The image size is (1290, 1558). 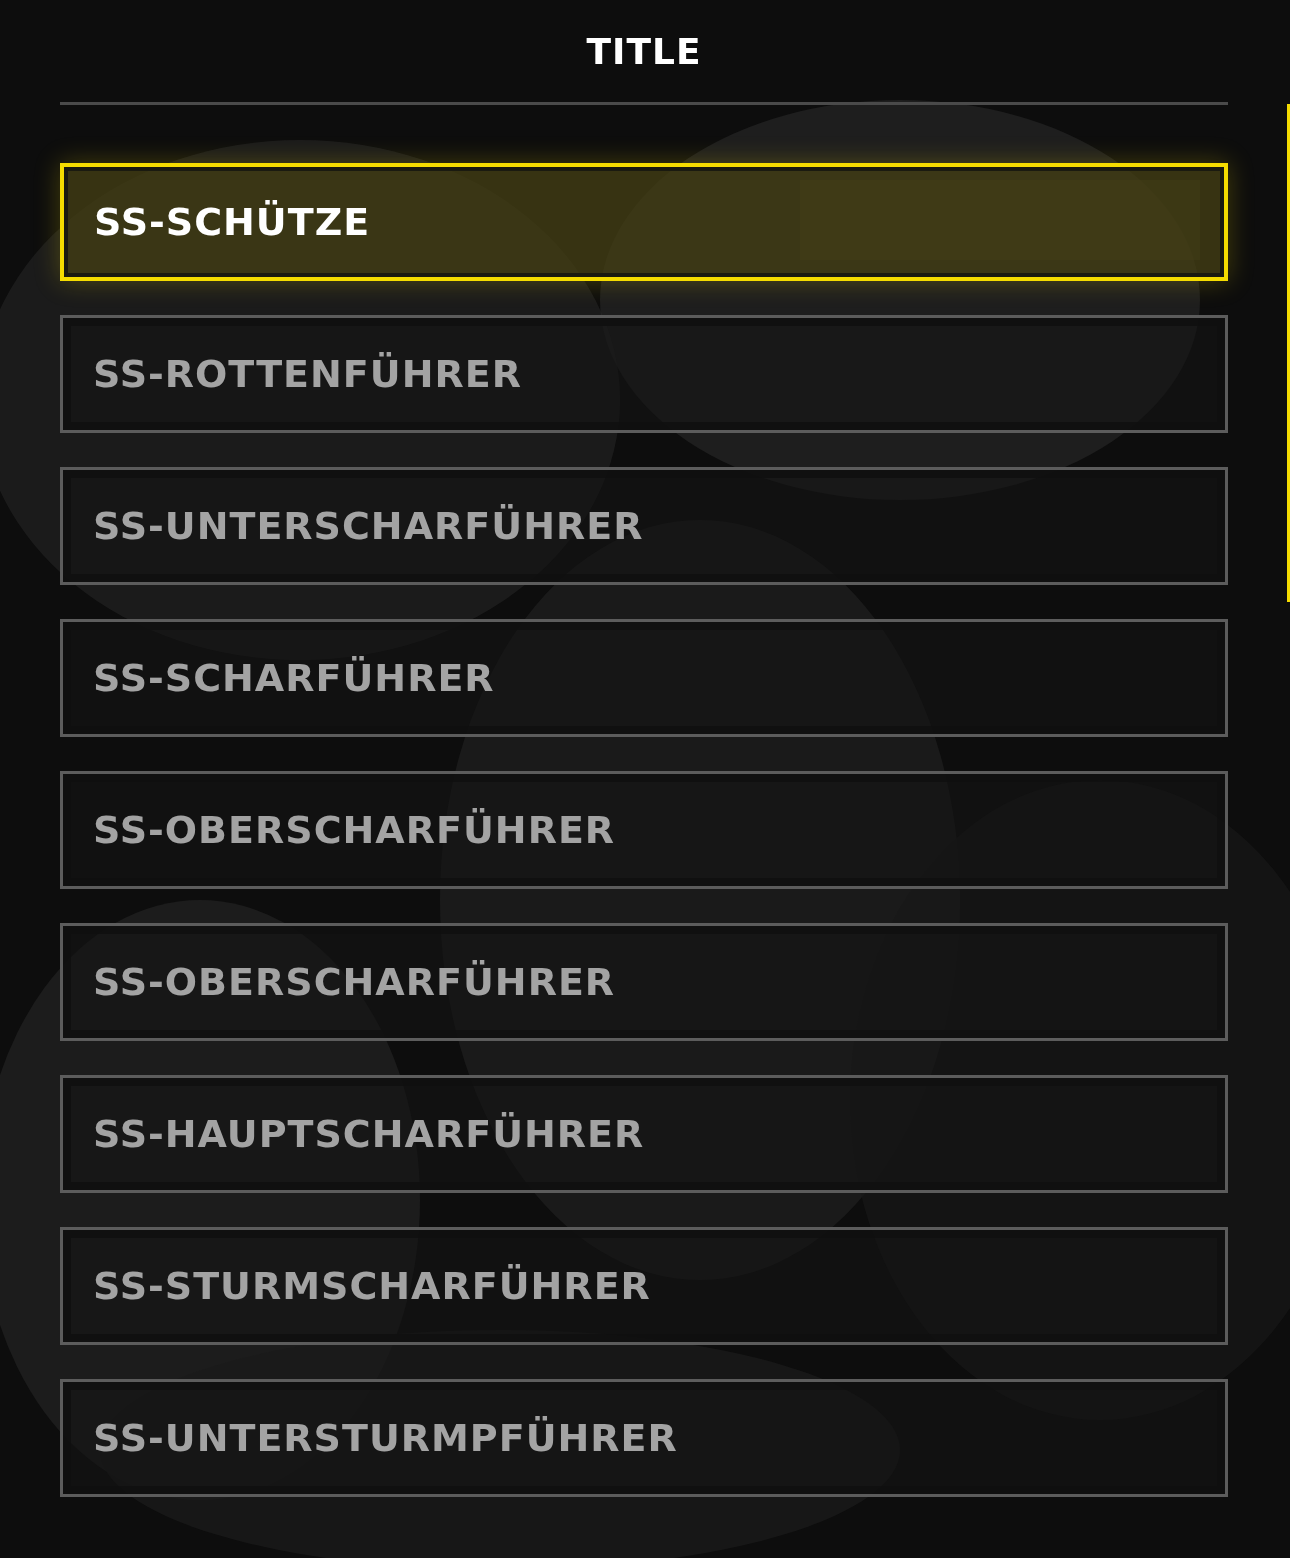 What do you see at coordinates (644, 1438) in the screenshot?
I see `rank-option: SS-UNTERSTURMPFÜHRER` at bounding box center [644, 1438].